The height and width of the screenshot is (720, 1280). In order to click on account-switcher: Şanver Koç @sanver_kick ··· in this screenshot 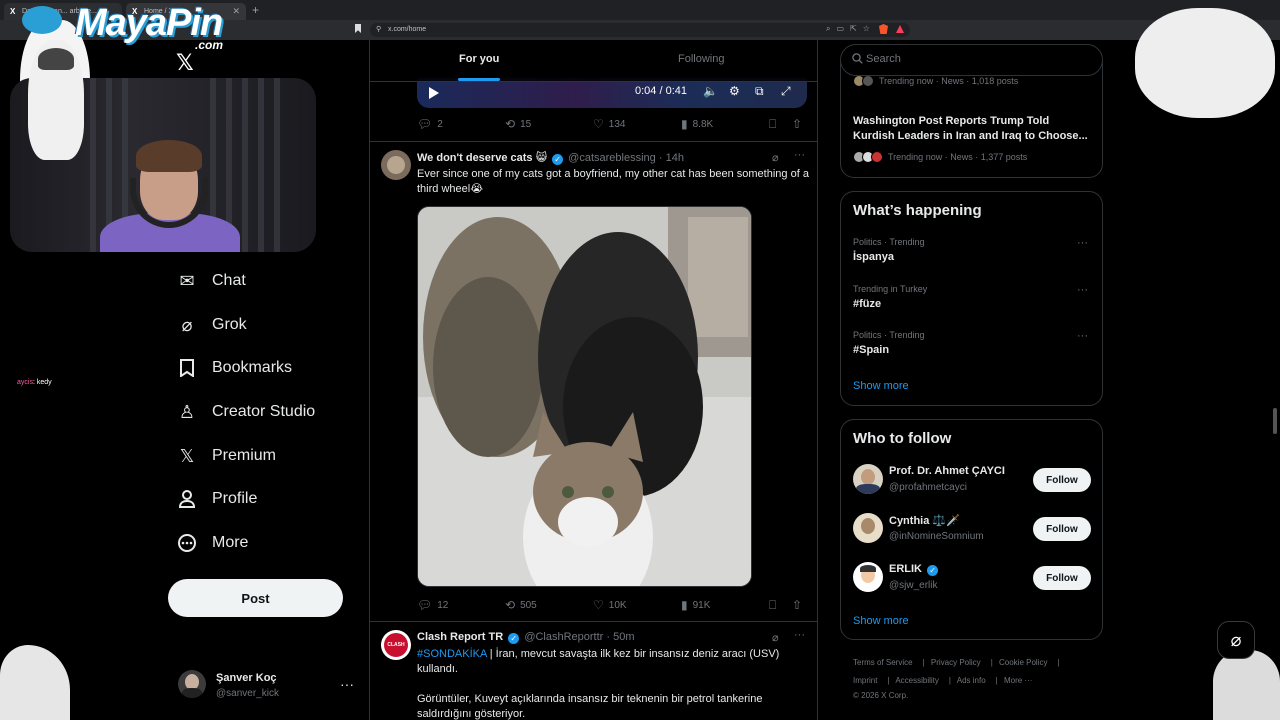, I will do `click(268, 688)`.